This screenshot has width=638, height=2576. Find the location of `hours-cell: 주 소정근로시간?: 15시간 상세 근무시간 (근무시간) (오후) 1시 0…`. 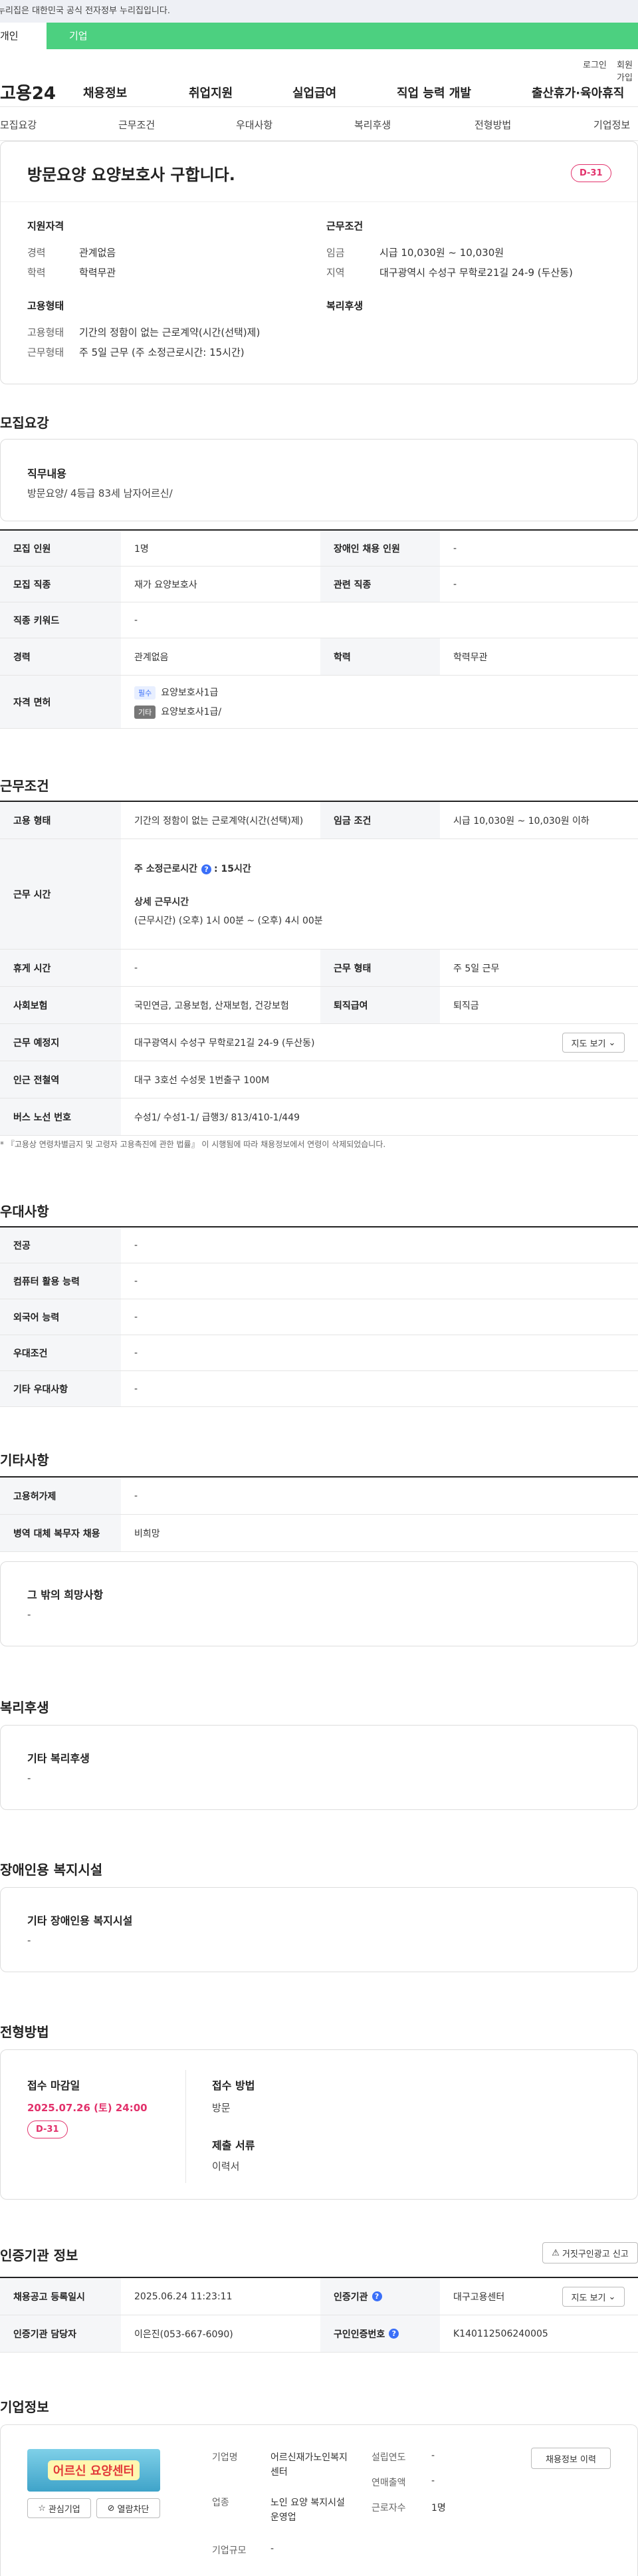

hours-cell: 주 소정근로시간?: 15시간 상세 근무시간 (근무시간) (오후) 1시 0… is located at coordinates (379, 894).